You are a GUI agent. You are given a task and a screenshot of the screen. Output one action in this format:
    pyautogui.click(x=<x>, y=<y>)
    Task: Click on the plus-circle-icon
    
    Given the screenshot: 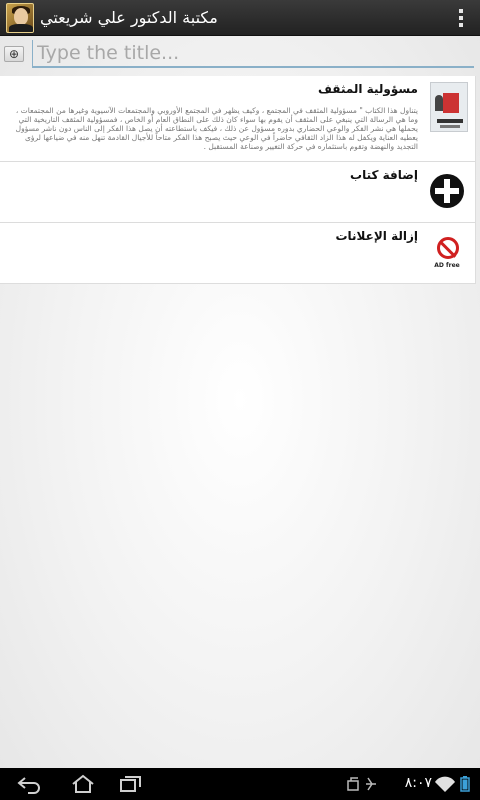 What is the action you would take?
    pyautogui.click(x=447, y=191)
    